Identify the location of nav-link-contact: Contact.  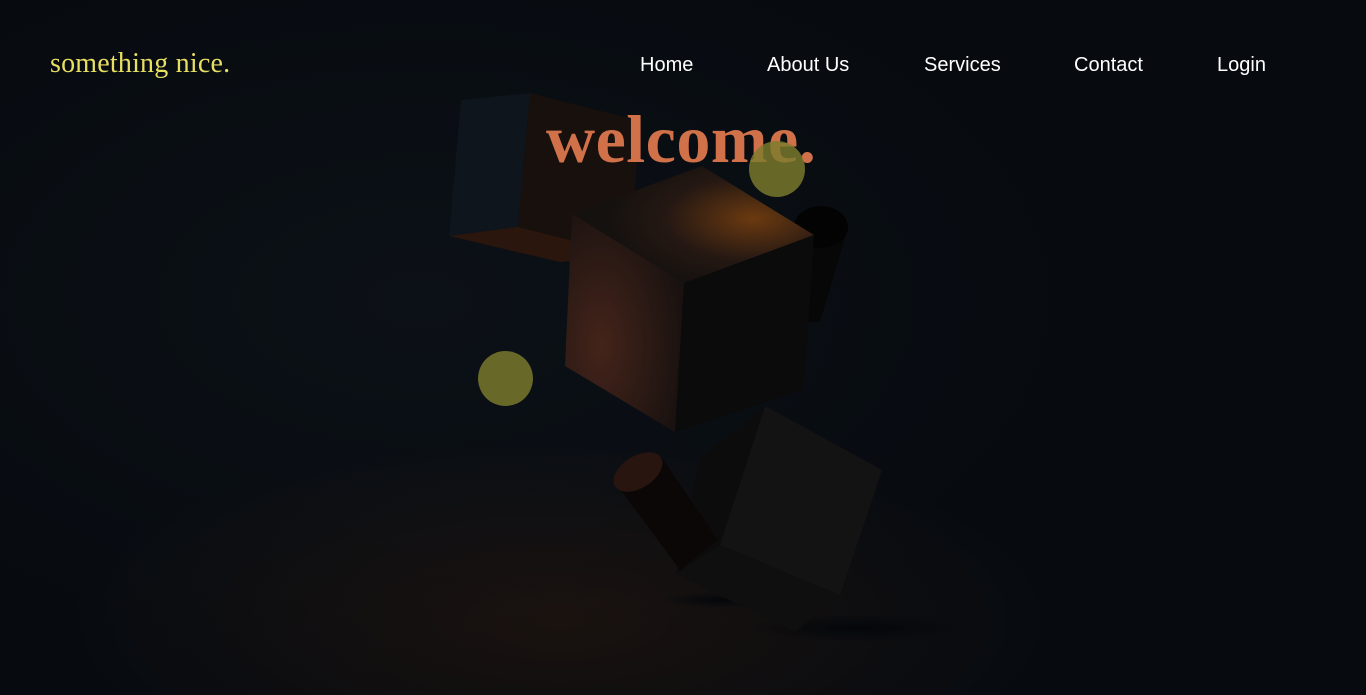
(1108, 65).